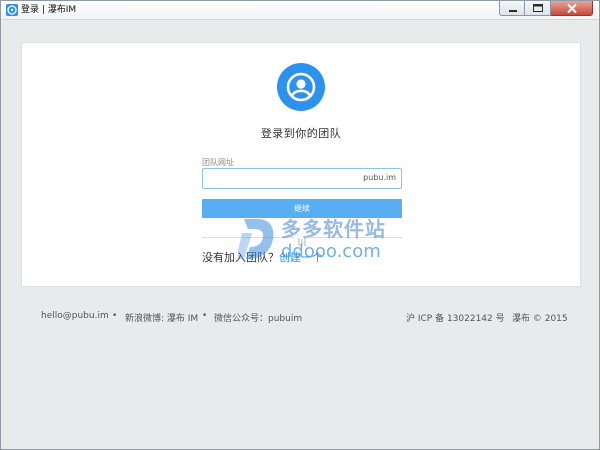  Describe the element at coordinates (12, 10) in the screenshot. I see `app-logo-icon` at that location.